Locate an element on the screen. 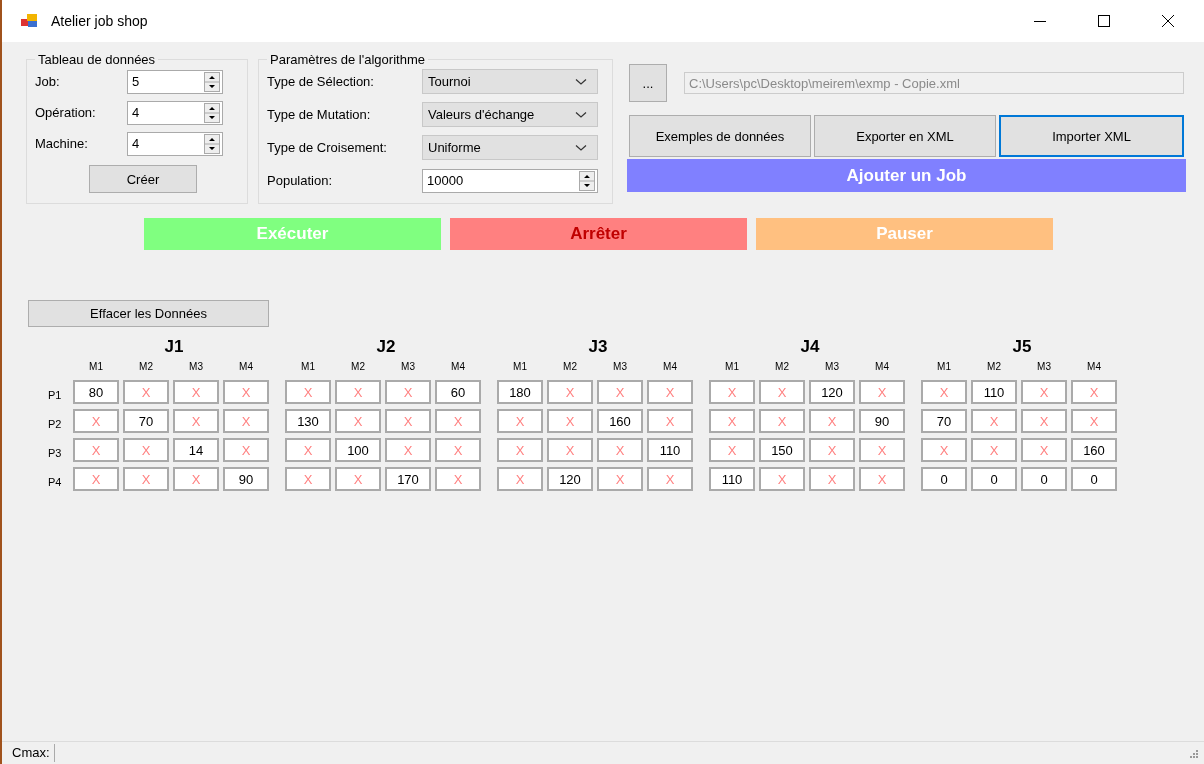 The width and height of the screenshot is (1204, 764). file-button: Importer XML is located at coordinates (1091, 136).